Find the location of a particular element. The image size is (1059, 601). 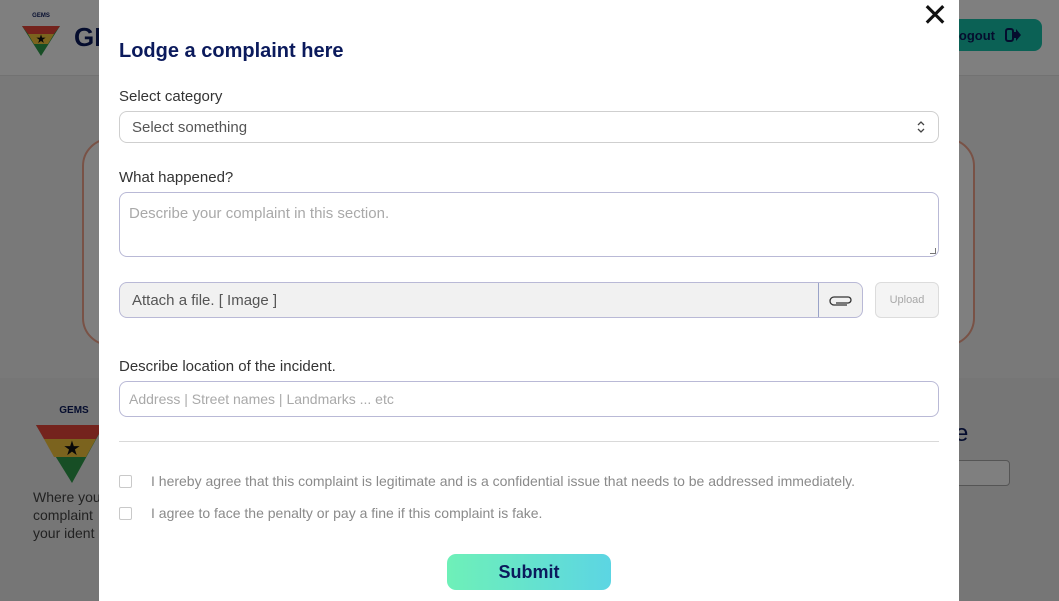

what-happened-label: What happened? is located at coordinates (176, 177).